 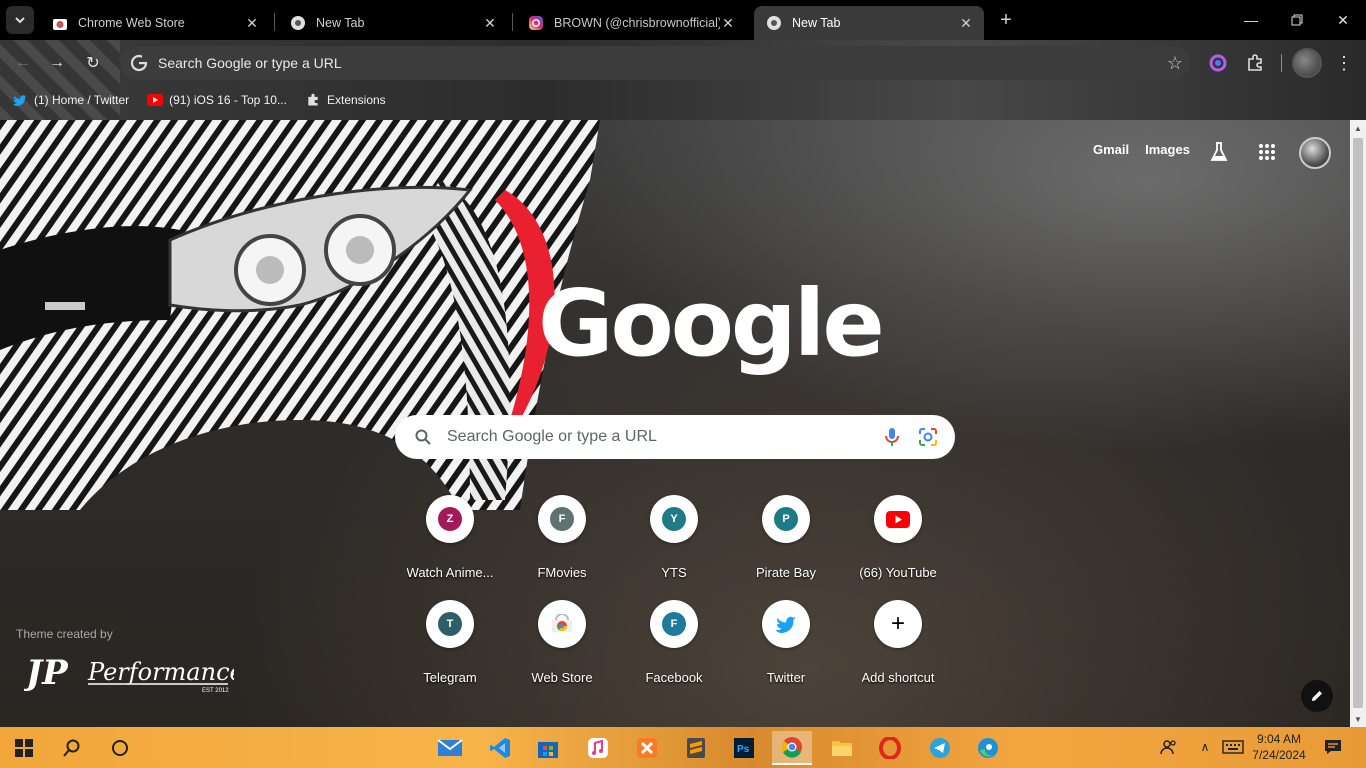 What do you see at coordinates (1205, 747) in the screenshot?
I see `show-hidden-icons-button: ∧` at bounding box center [1205, 747].